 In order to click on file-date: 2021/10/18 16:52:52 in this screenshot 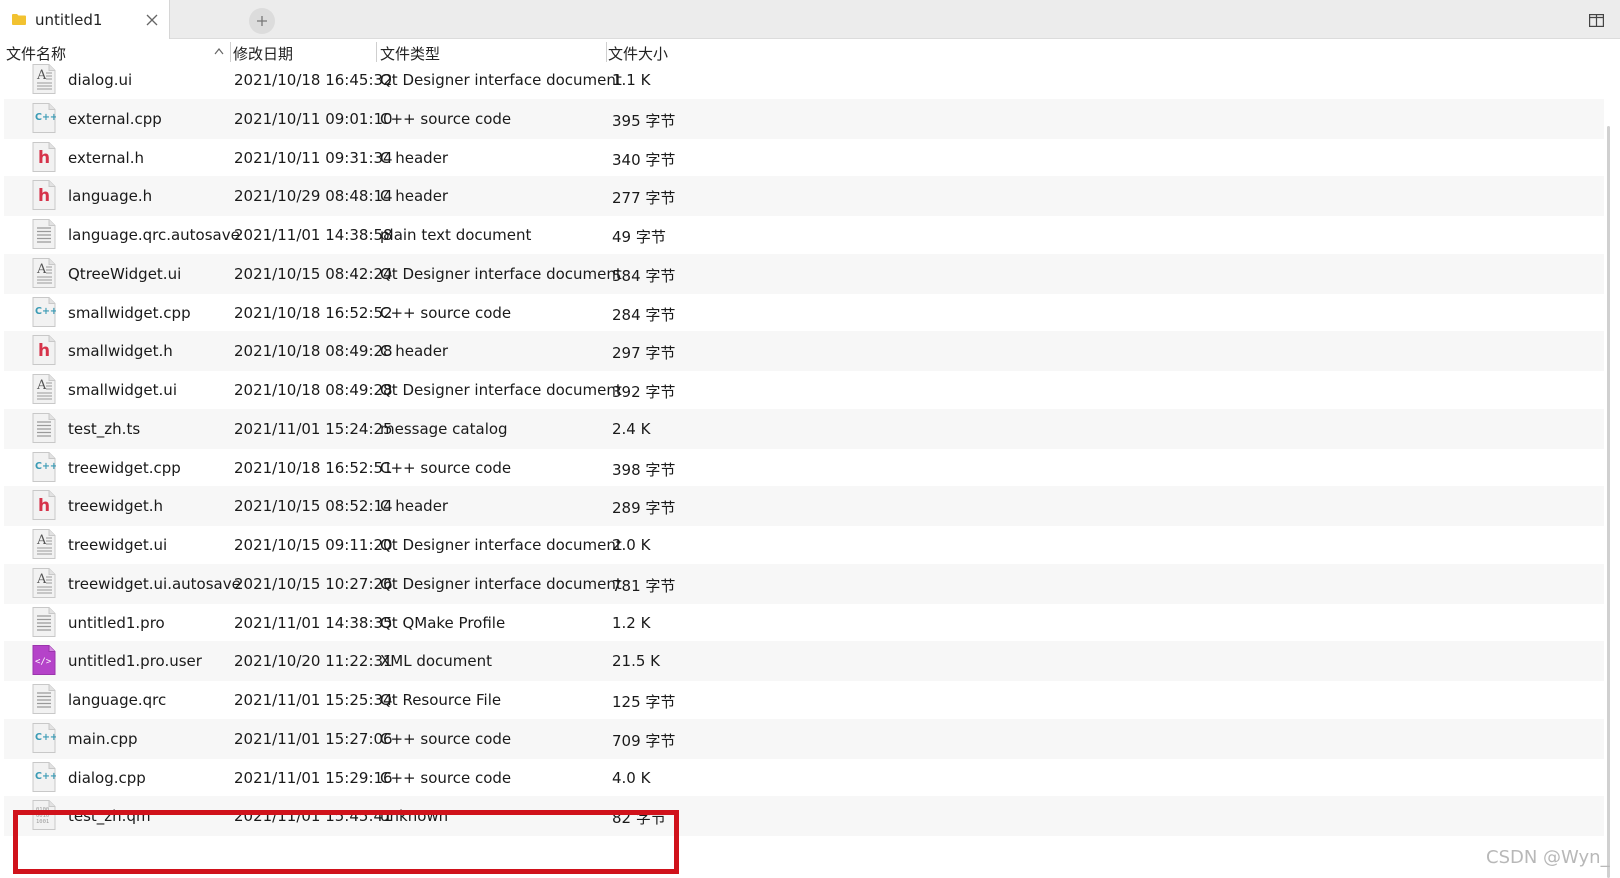, I will do `click(313, 312)`.